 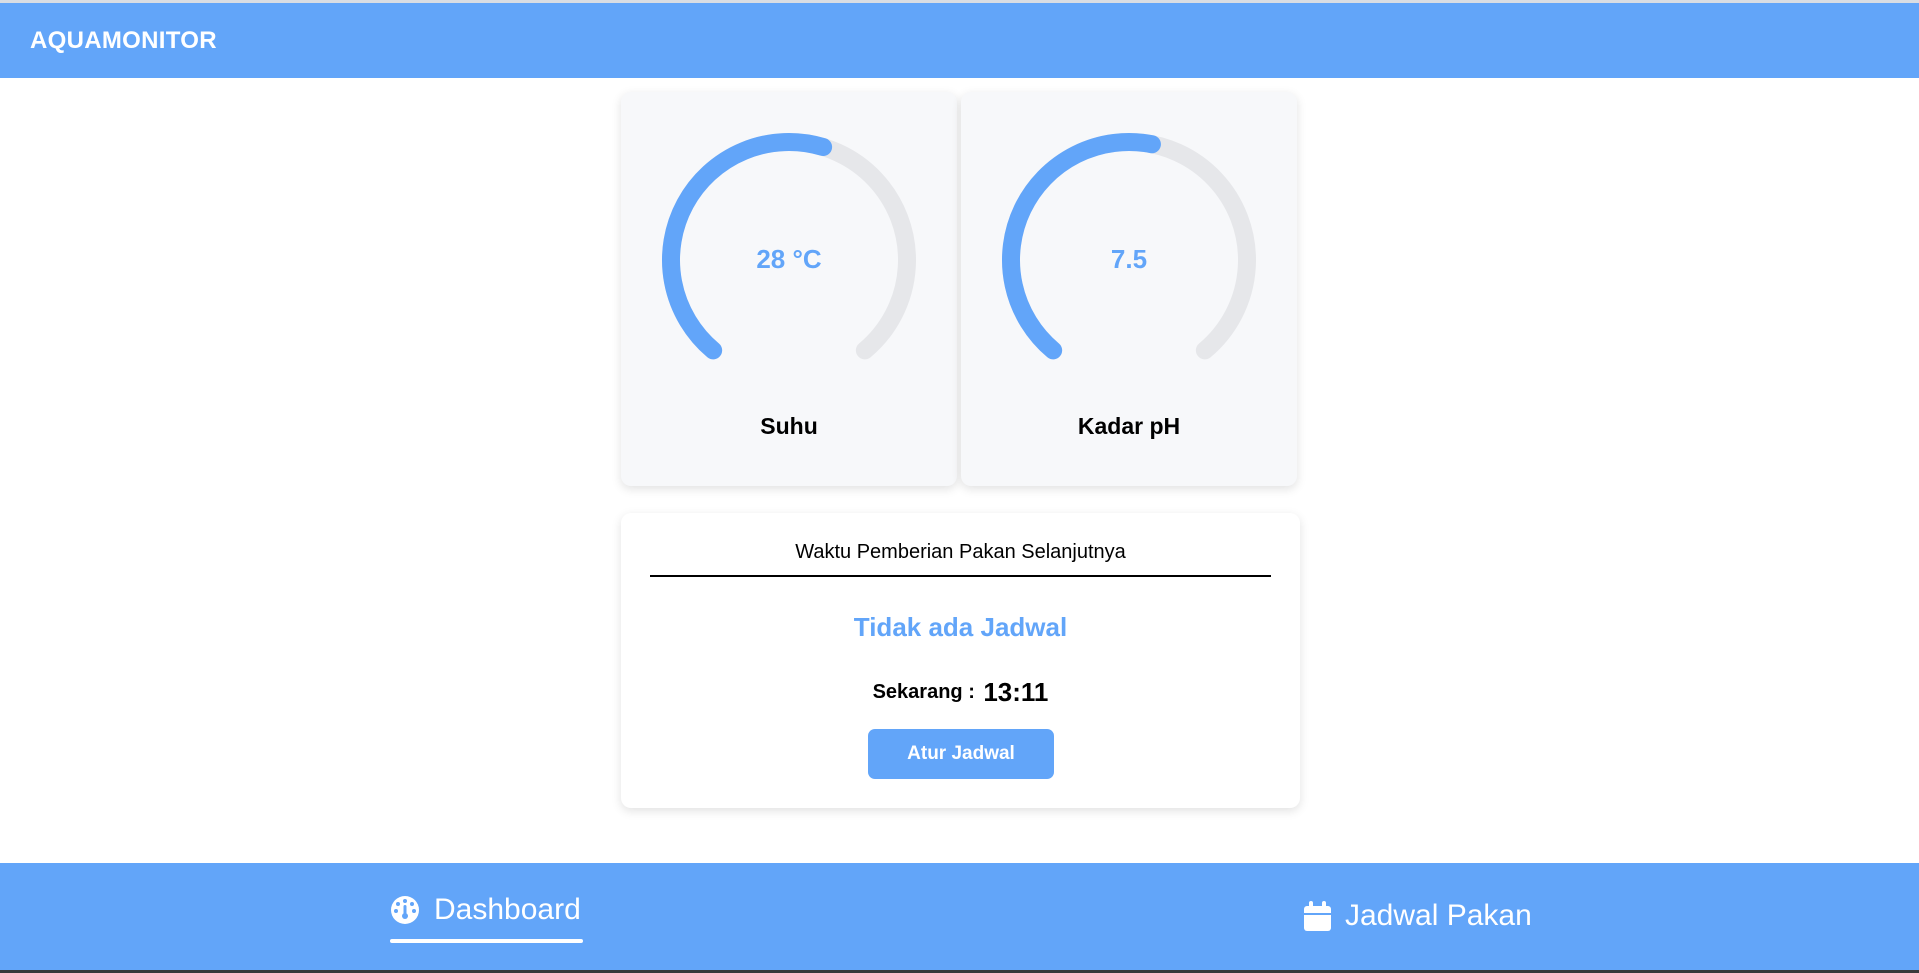 What do you see at coordinates (1129, 426) in the screenshot?
I see `ph-label: Kadar pH` at bounding box center [1129, 426].